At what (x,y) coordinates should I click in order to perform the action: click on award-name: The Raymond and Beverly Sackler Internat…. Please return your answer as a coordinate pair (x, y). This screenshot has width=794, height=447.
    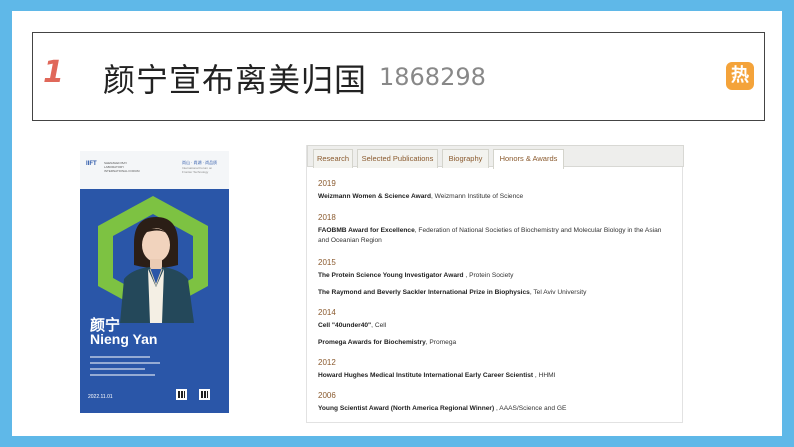
    Looking at the image, I should click on (424, 292).